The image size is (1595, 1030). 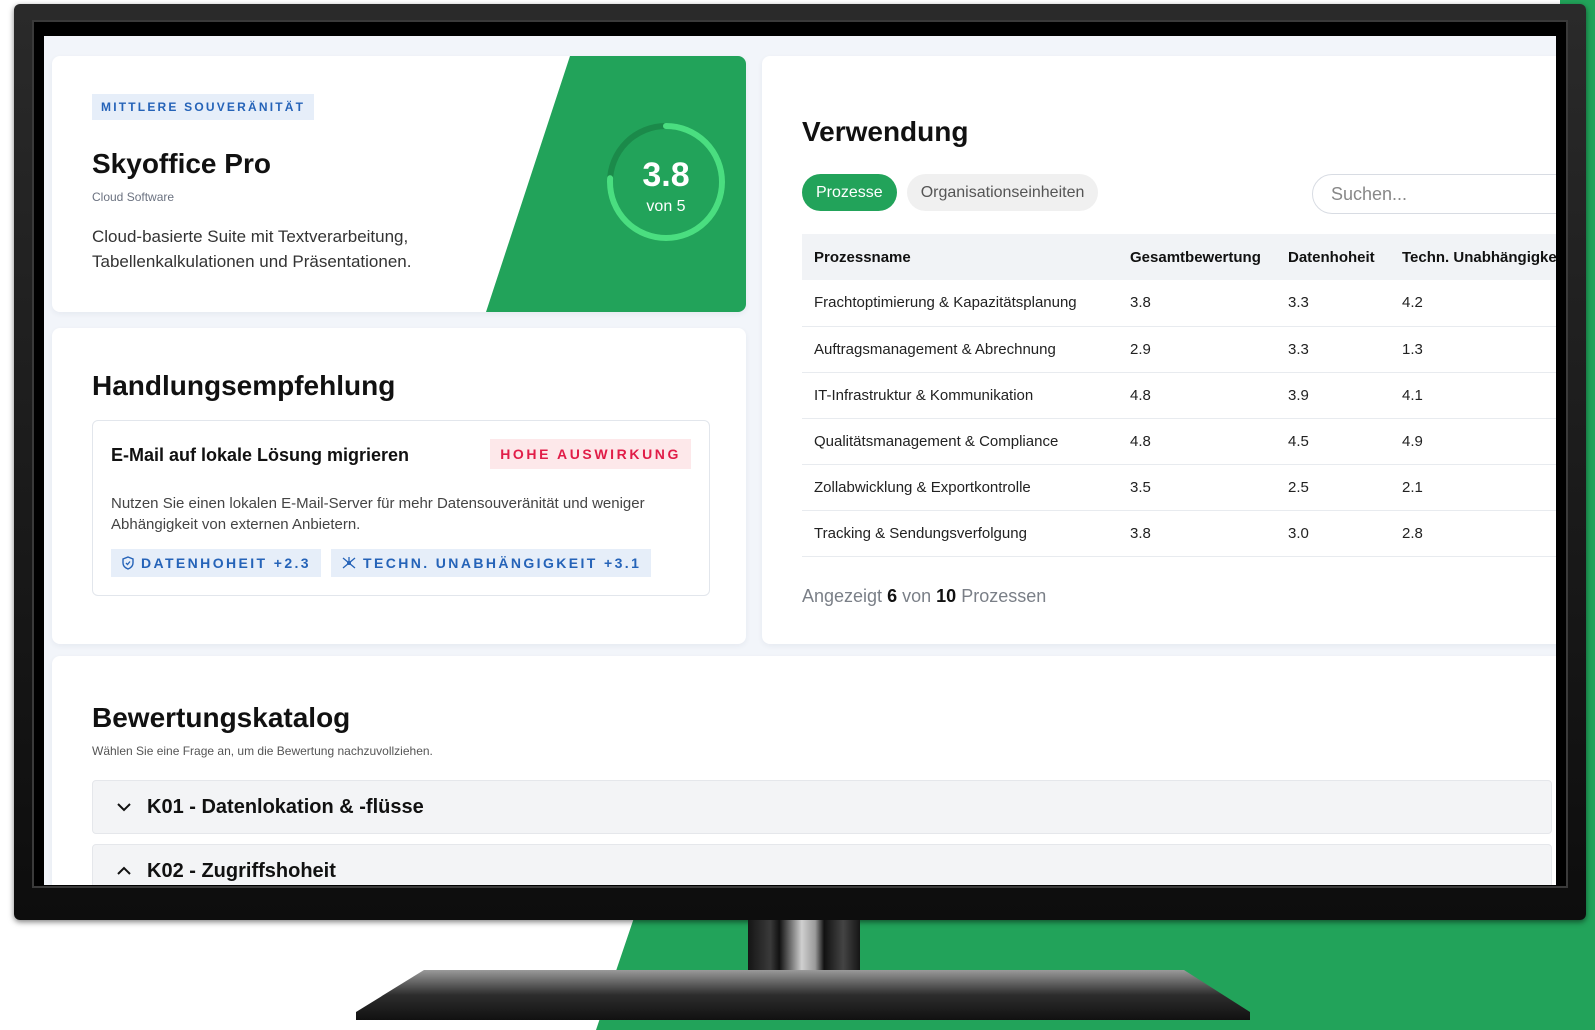 What do you see at coordinates (1434, 194) in the screenshot?
I see `search-input` at bounding box center [1434, 194].